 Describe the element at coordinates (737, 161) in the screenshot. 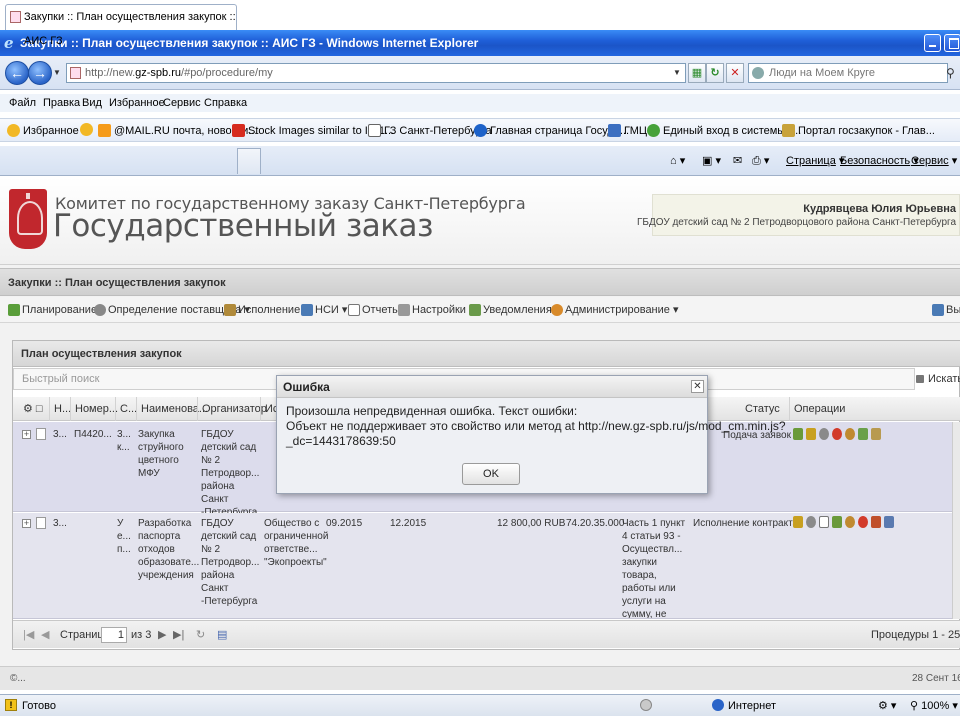

I see `mail-icon: ✉` at that location.